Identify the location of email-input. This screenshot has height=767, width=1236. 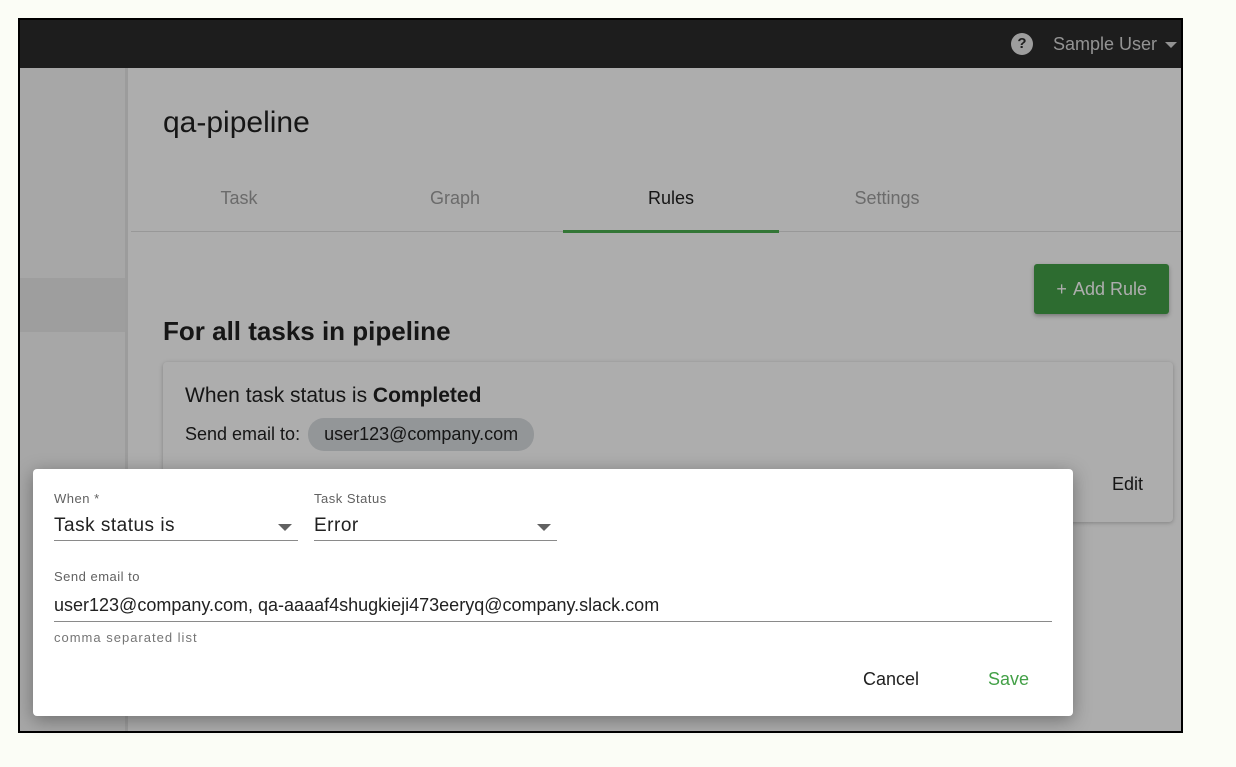
(553, 605).